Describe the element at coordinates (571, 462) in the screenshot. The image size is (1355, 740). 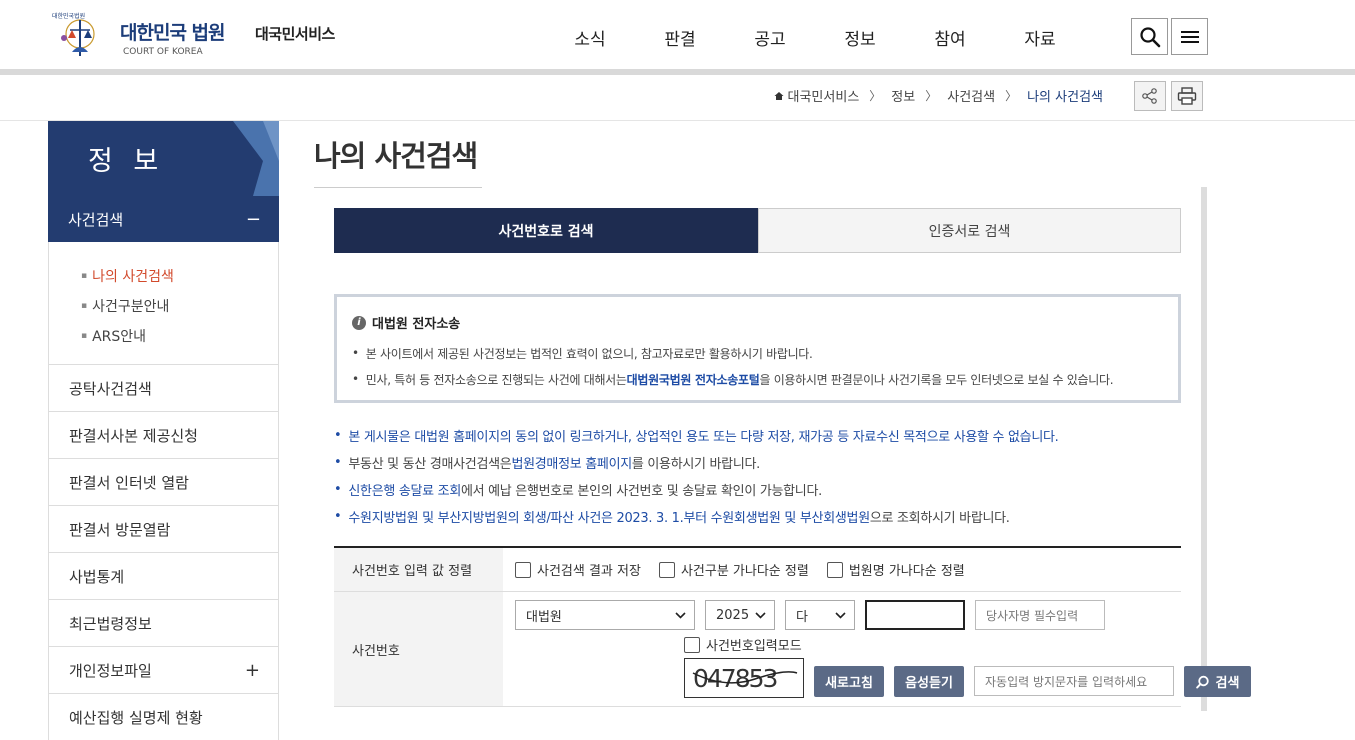
I see `auction-site-link: 법원경매정보 홈페이지` at that location.